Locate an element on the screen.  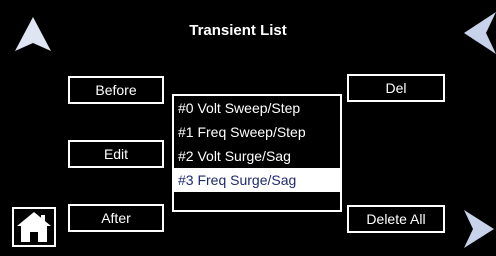
right-arrow-icon is located at coordinates (479, 229).